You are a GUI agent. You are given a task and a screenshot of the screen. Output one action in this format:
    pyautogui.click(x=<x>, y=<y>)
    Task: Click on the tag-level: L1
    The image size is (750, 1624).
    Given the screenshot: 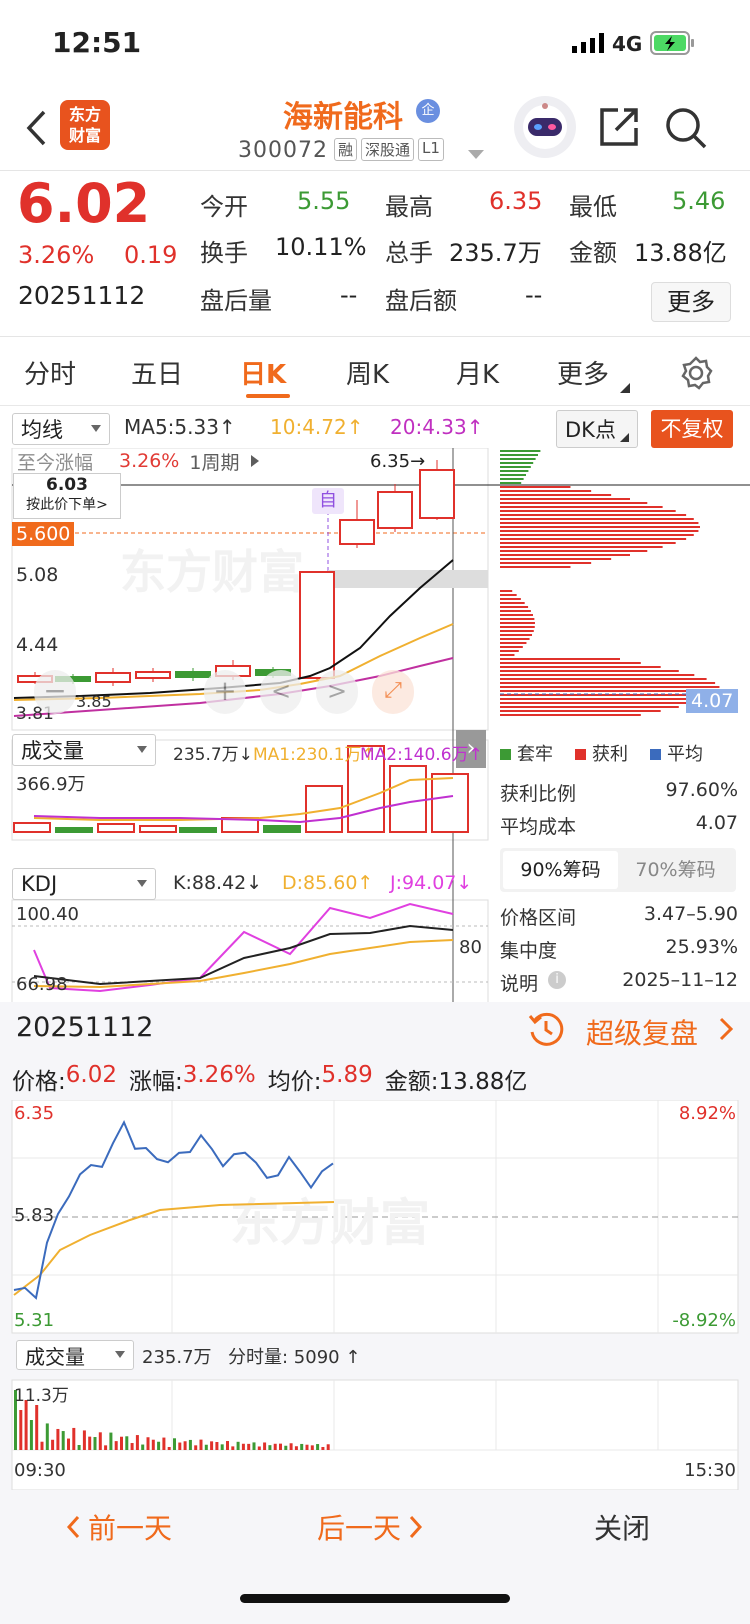 What is the action you would take?
    pyautogui.click(x=431, y=149)
    